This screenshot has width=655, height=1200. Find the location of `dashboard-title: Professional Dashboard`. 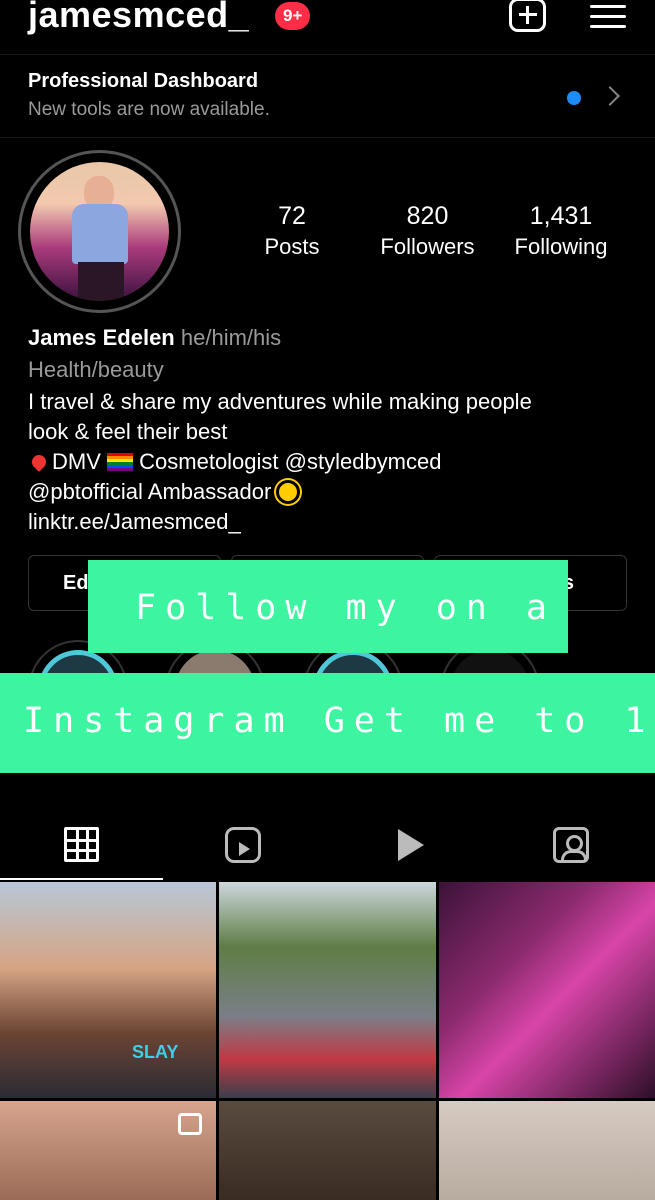

dashboard-title: Professional Dashboard is located at coordinates (143, 81).